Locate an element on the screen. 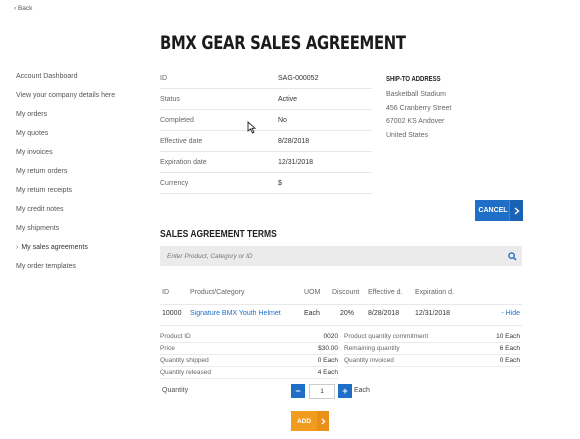 The width and height of the screenshot is (580, 439). search-icon is located at coordinates (512, 256).